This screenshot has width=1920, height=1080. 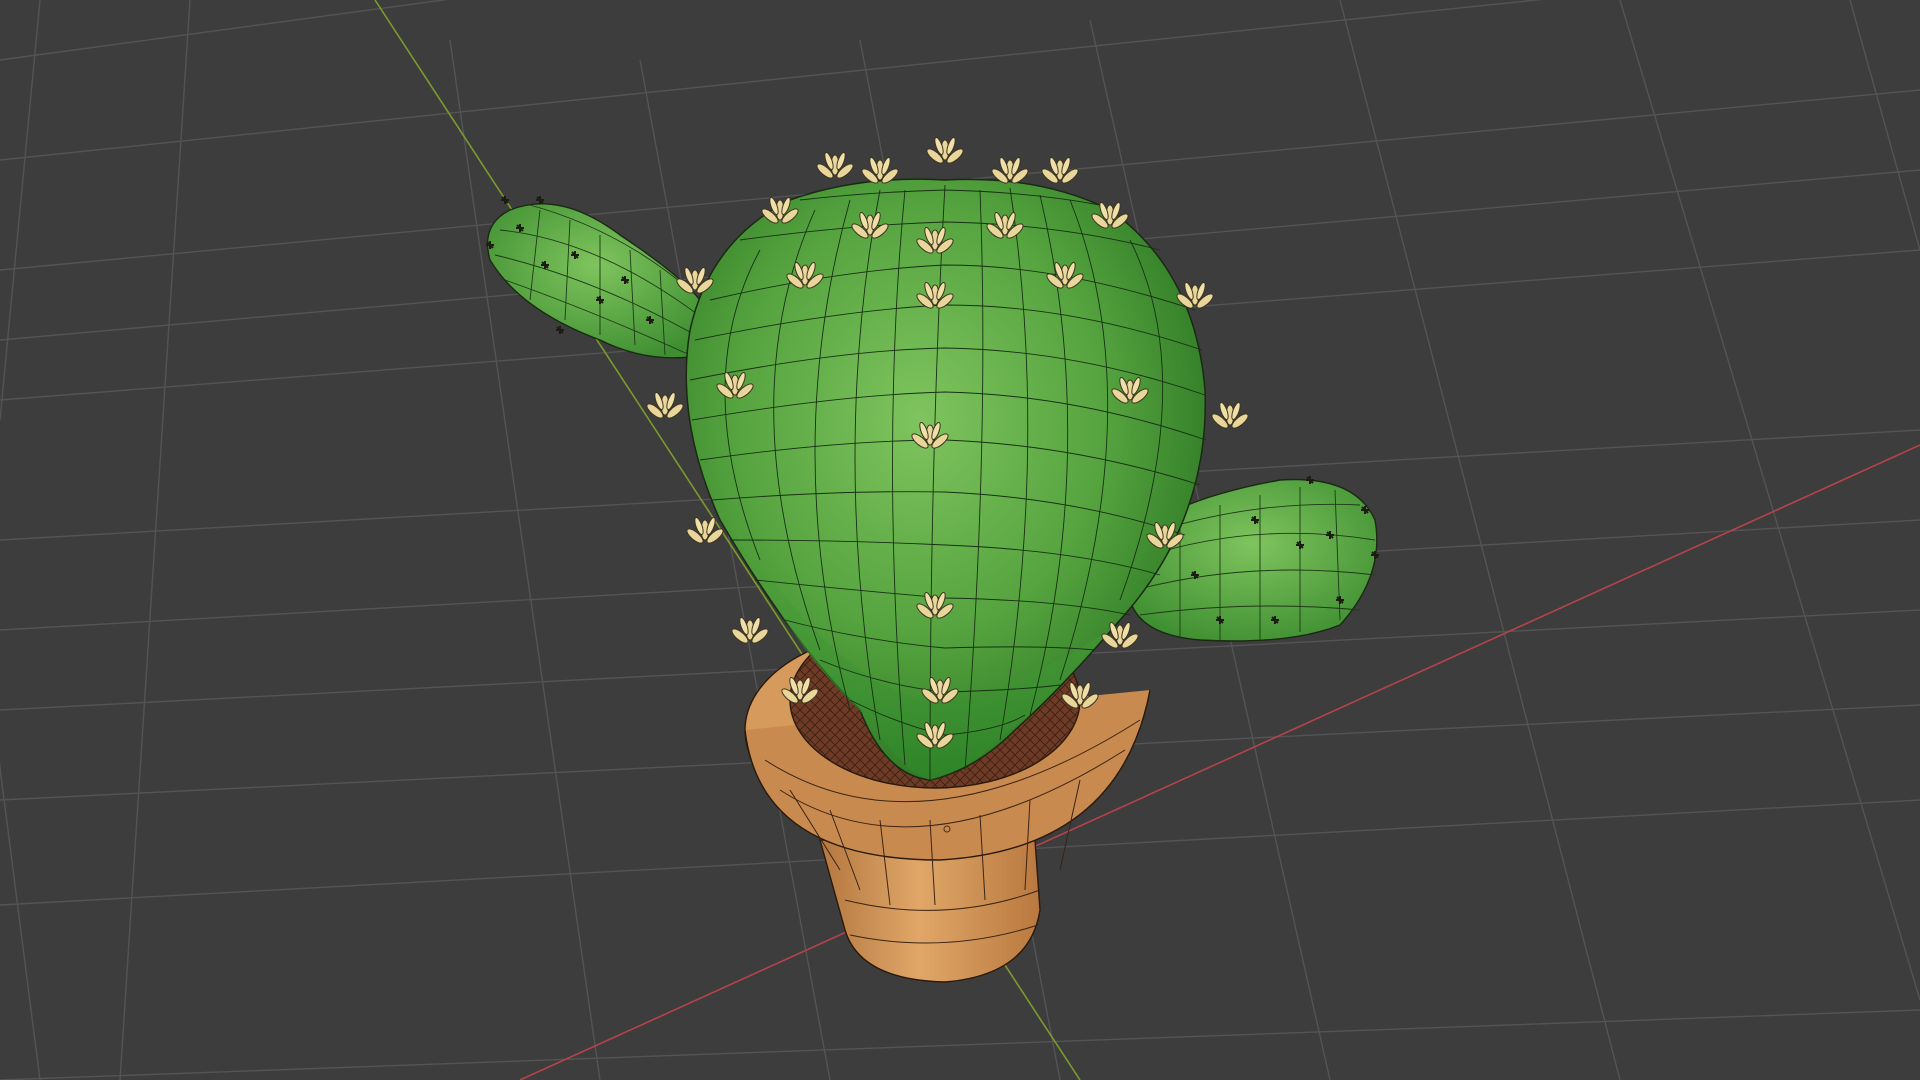 What do you see at coordinates (595, 277) in the screenshot?
I see `cactus-left-arm` at bounding box center [595, 277].